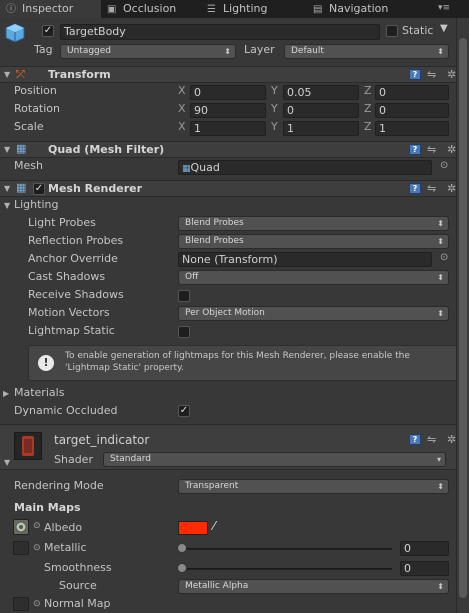  What do you see at coordinates (184, 332) in the screenshot?
I see `lightmap-static-checkbox` at bounding box center [184, 332].